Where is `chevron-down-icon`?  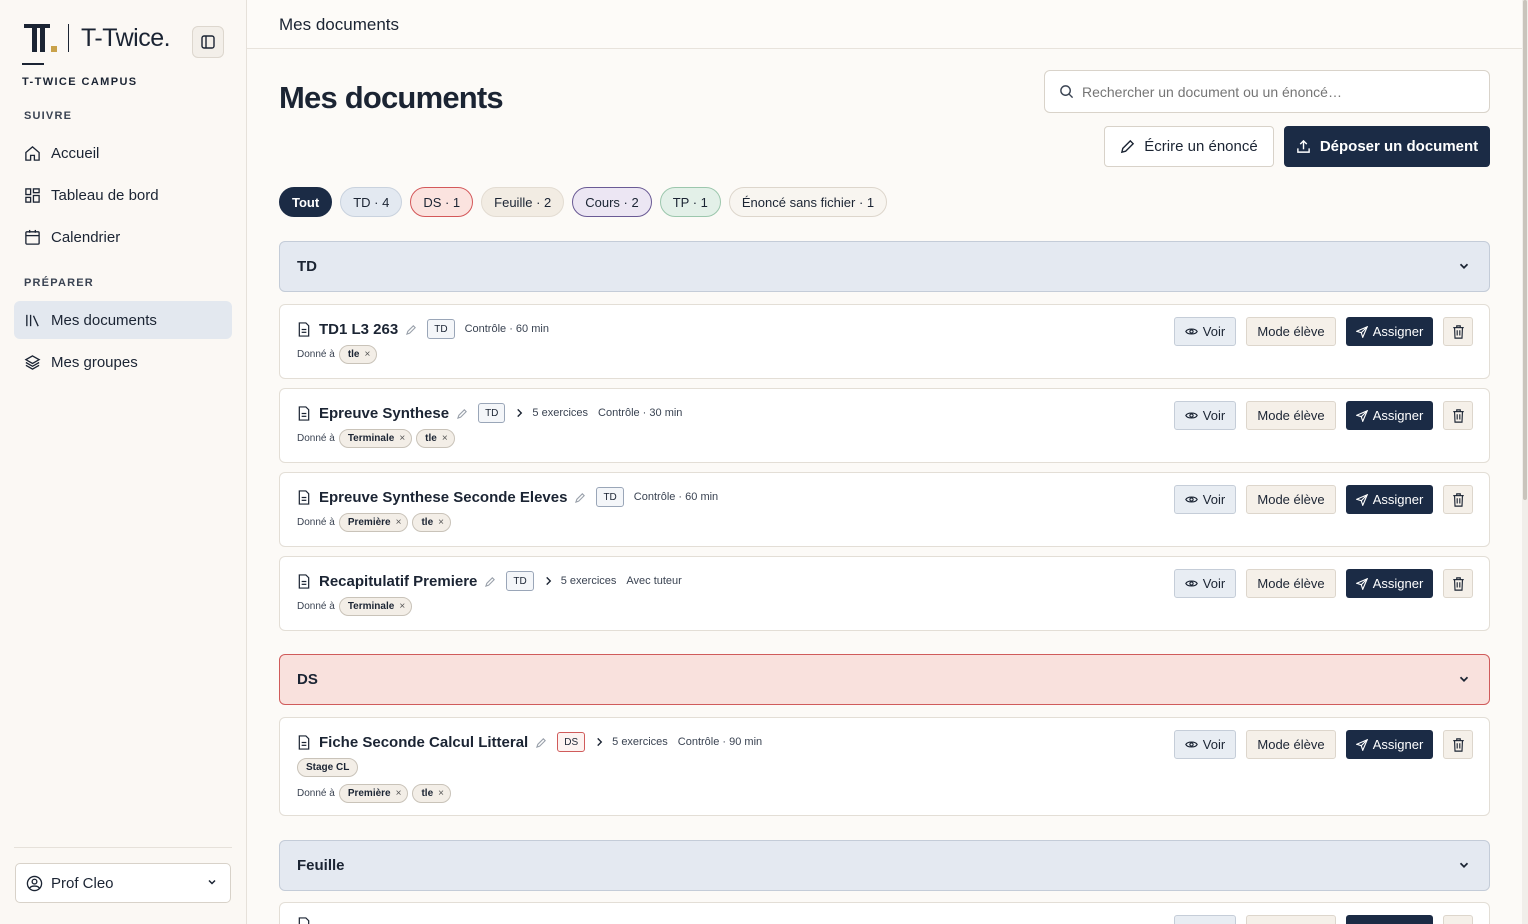 chevron-down-icon is located at coordinates (212, 882).